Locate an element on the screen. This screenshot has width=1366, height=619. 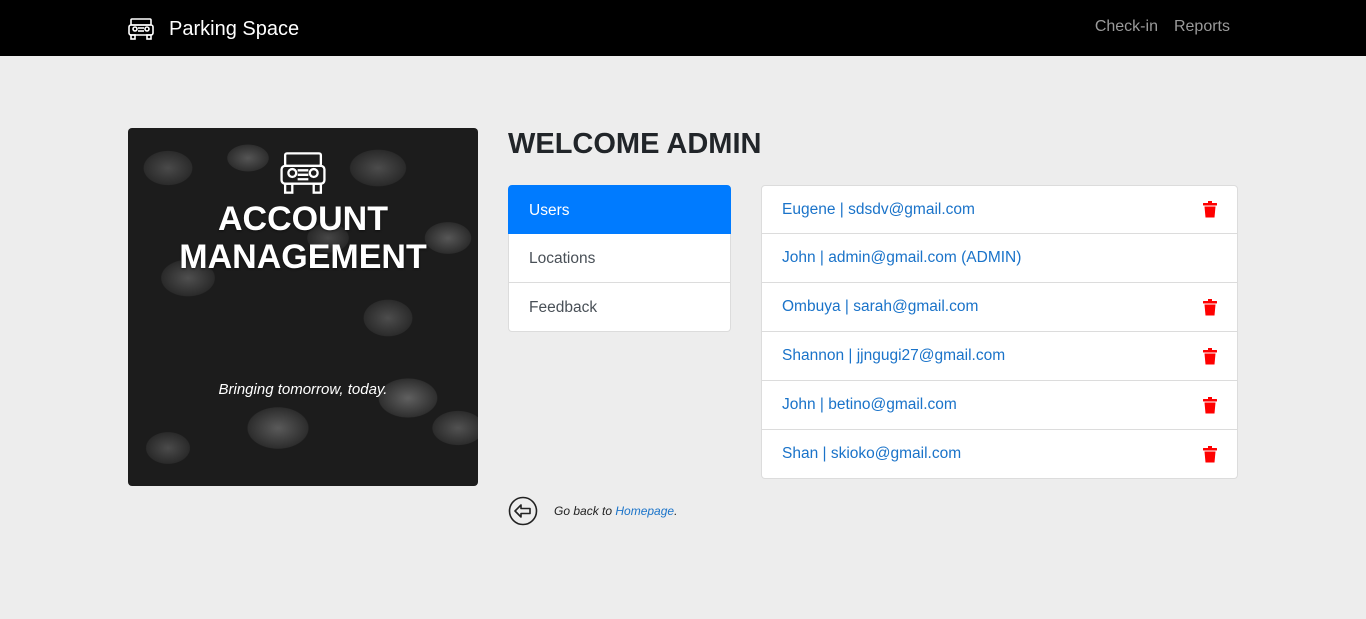
brand-link: Parking Space is located at coordinates (213, 29).